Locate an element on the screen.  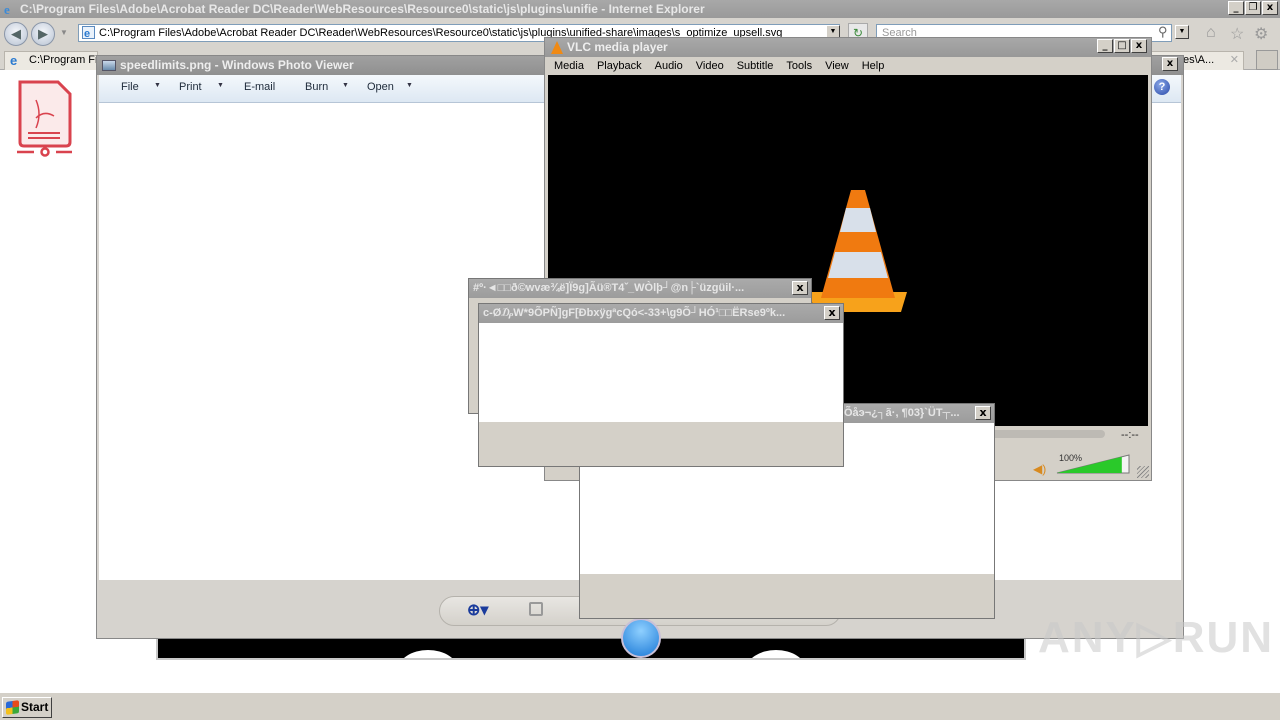
vlc-minimize-button: _ is located at coordinates (1105, 46).